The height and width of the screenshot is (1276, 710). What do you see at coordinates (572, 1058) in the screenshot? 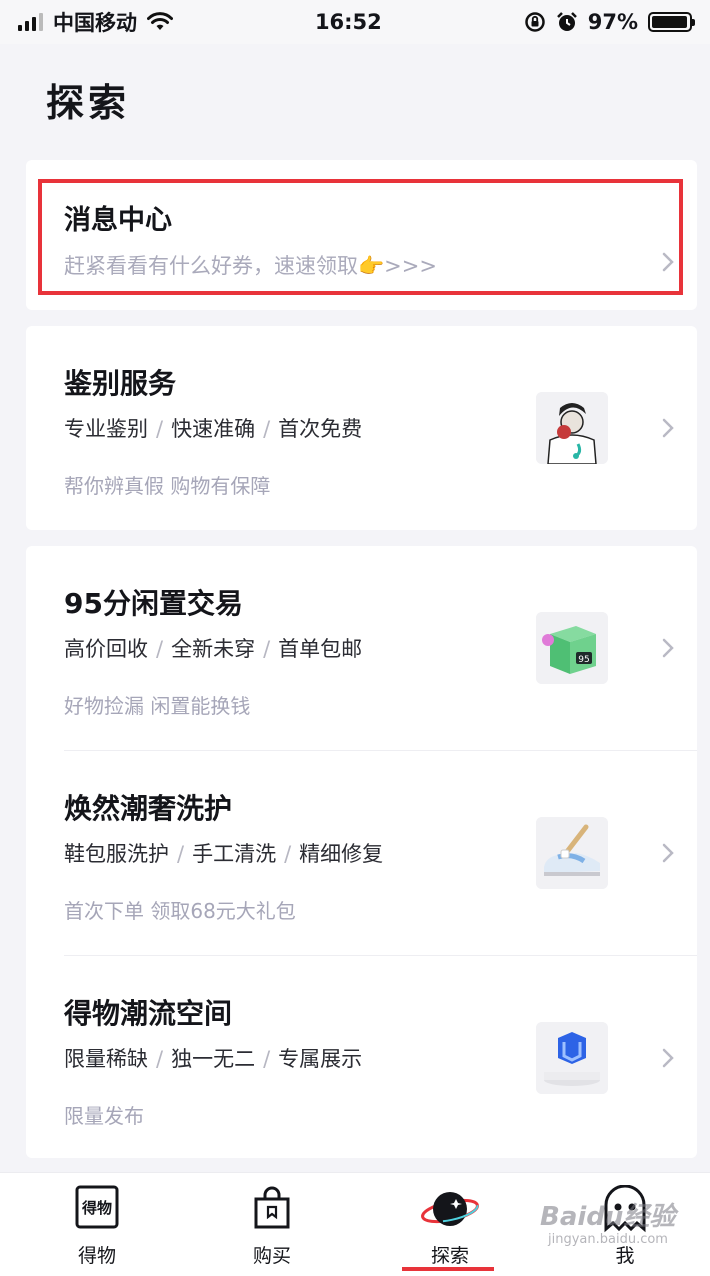
I see `blue-cube-icon` at bounding box center [572, 1058].